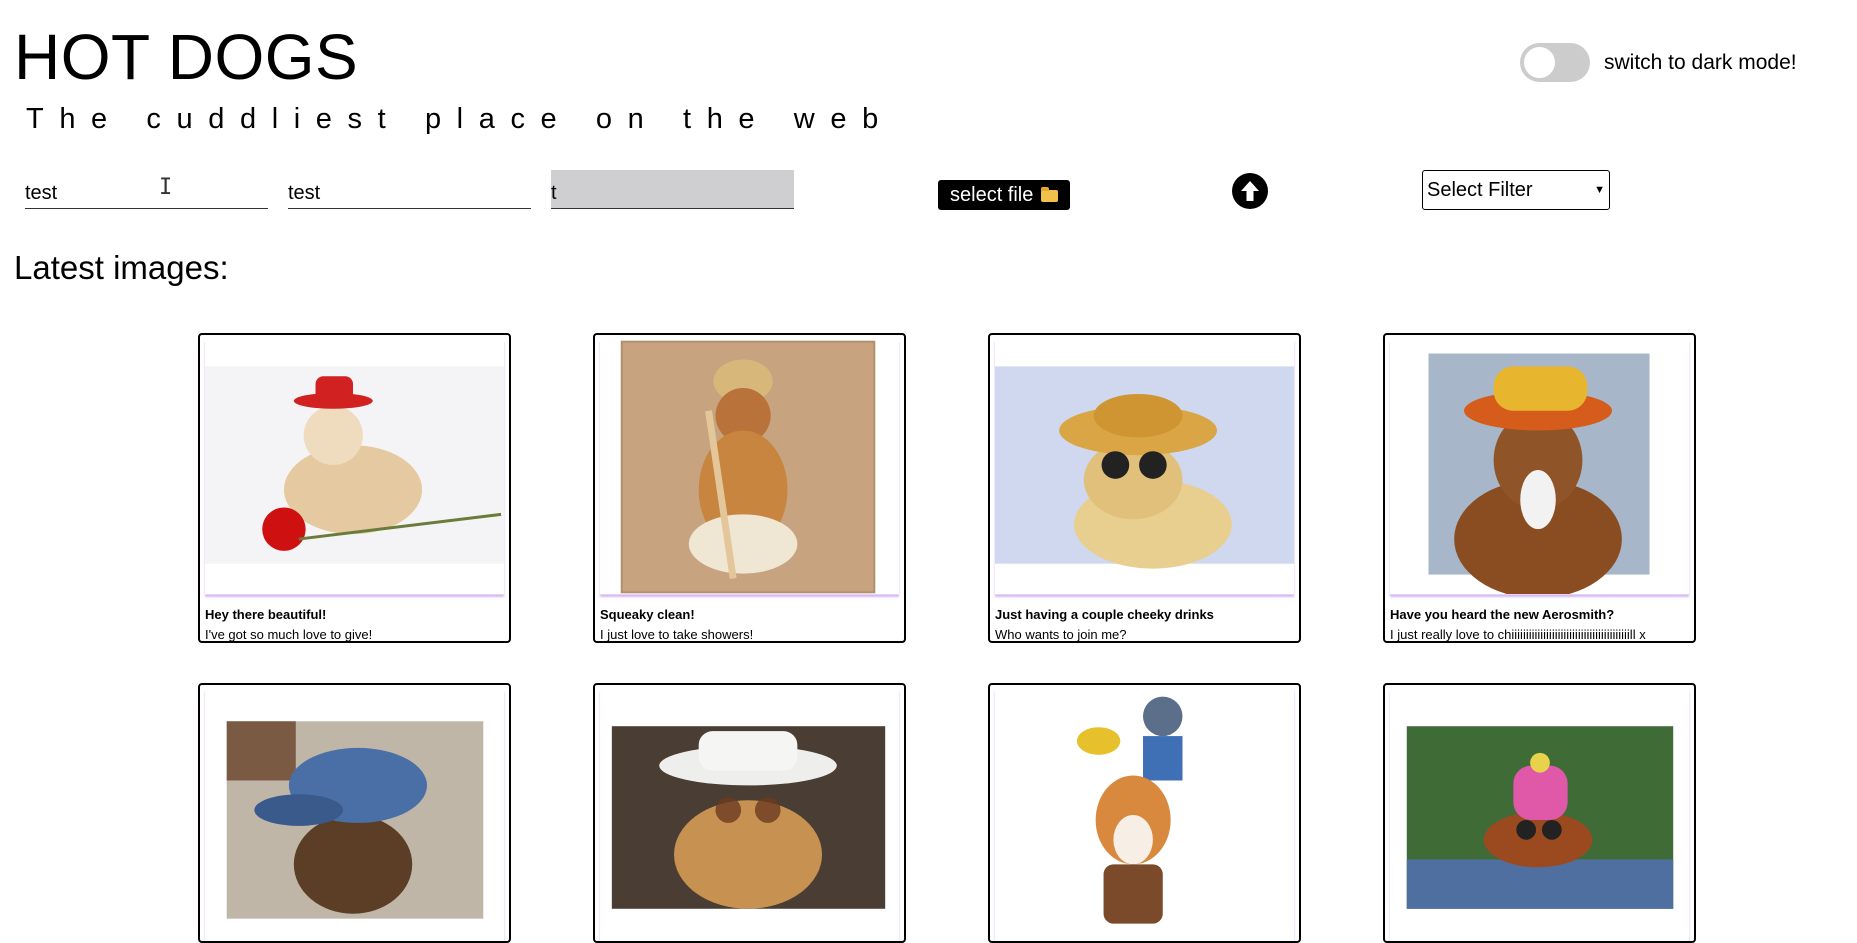 This screenshot has width=1857, height=943. Describe the element at coordinates (672, 189) in the screenshot. I see `third-input` at that location.